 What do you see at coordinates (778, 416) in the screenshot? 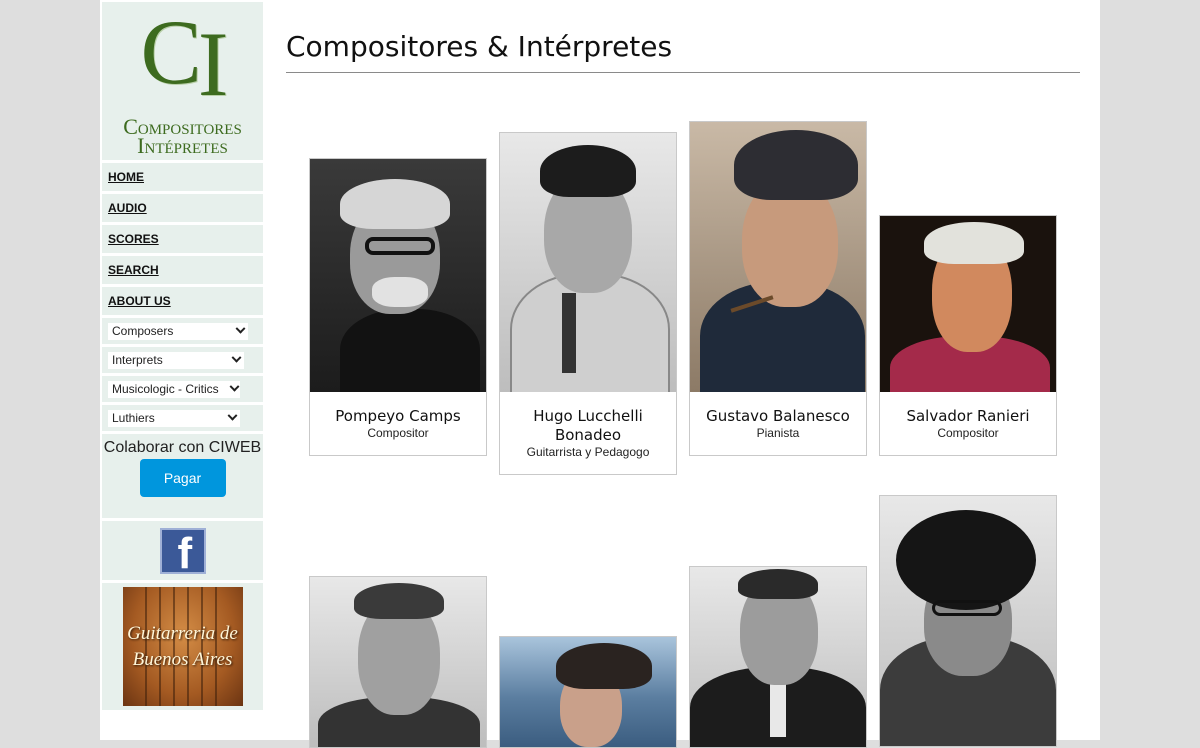
I see `person-name: Gustavo Balanesco` at bounding box center [778, 416].